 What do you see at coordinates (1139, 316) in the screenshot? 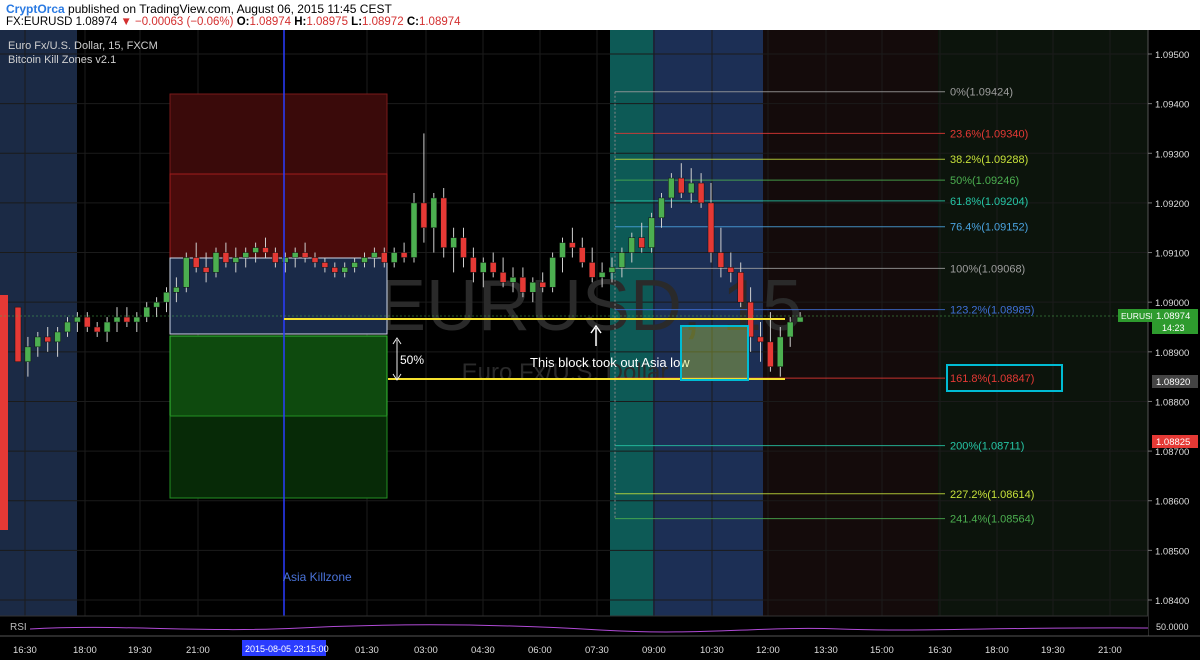
I see `symbol-flag-text: EURUSD` at bounding box center [1139, 316].